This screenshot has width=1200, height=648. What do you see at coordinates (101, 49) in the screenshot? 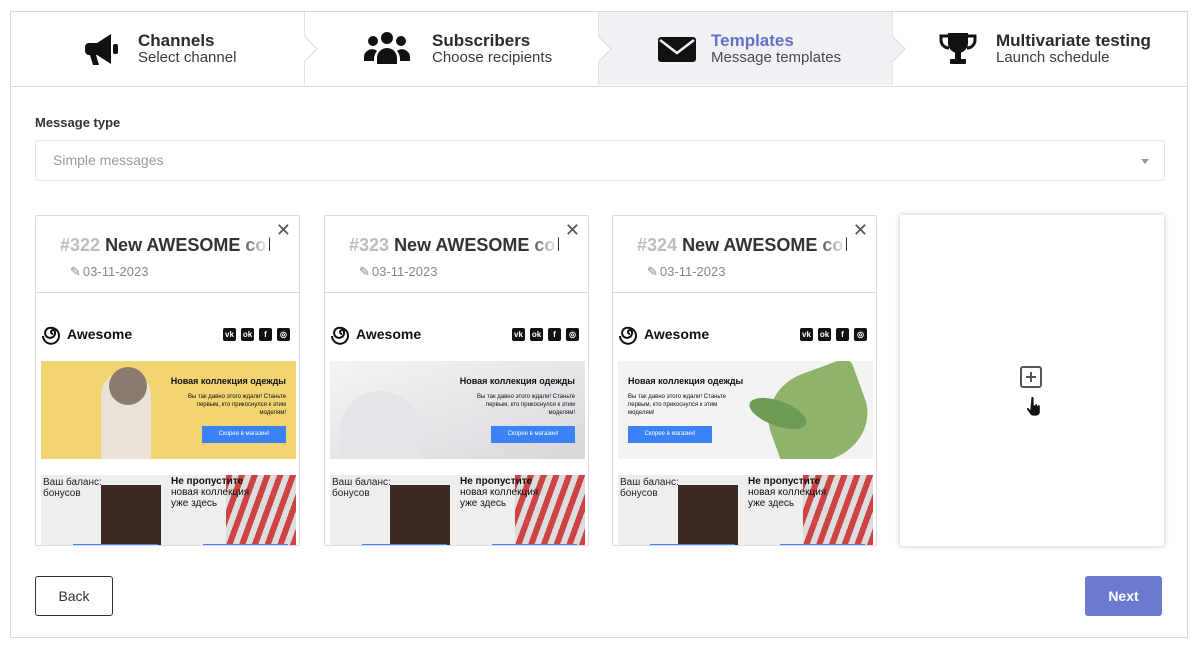
I see `megaphone-icon` at bounding box center [101, 49].